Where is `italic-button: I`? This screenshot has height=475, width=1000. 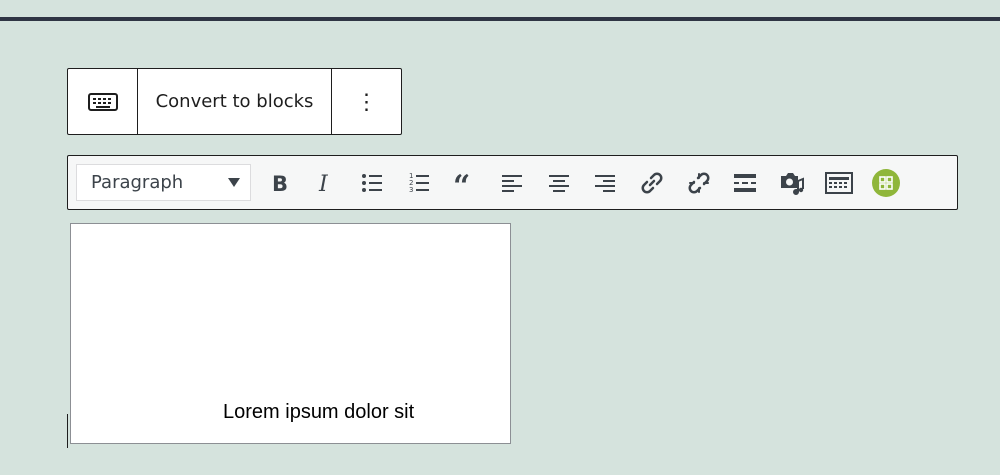
italic-button: I is located at coordinates (325, 183).